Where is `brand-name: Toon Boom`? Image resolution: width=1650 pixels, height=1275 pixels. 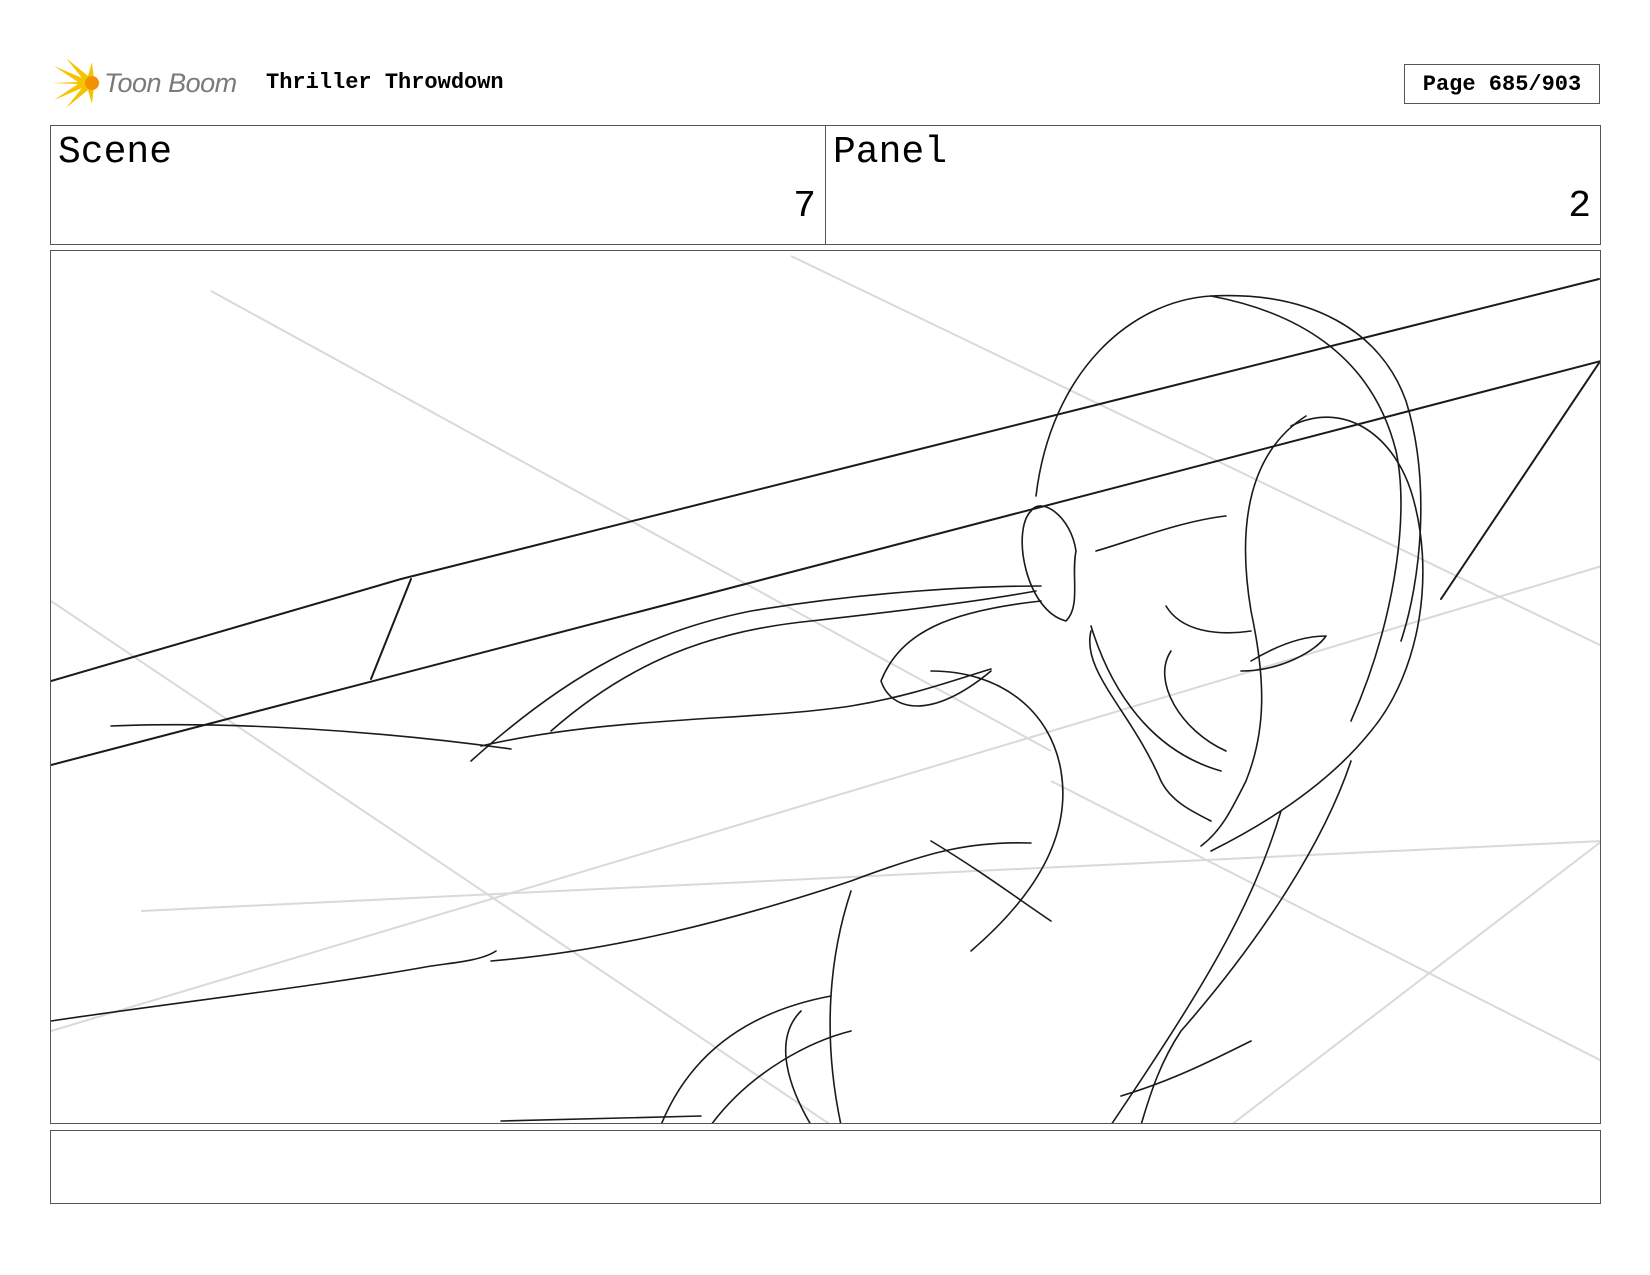 brand-name: Toon Boom is located at coordinates (170, 82).